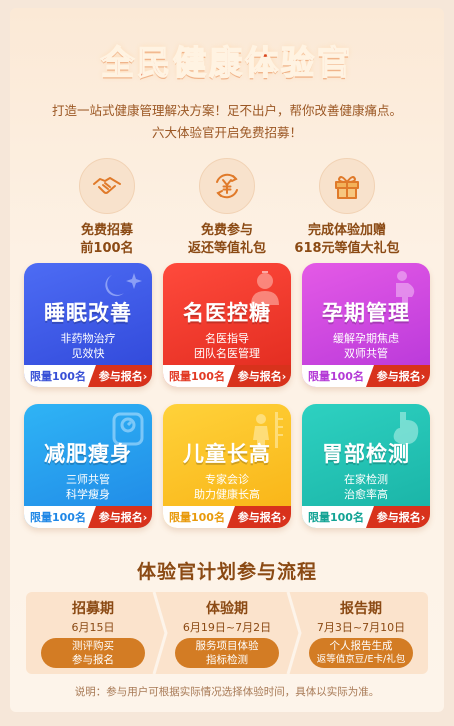  I want to click on card-title: 名医控糖, so click(227, 313).